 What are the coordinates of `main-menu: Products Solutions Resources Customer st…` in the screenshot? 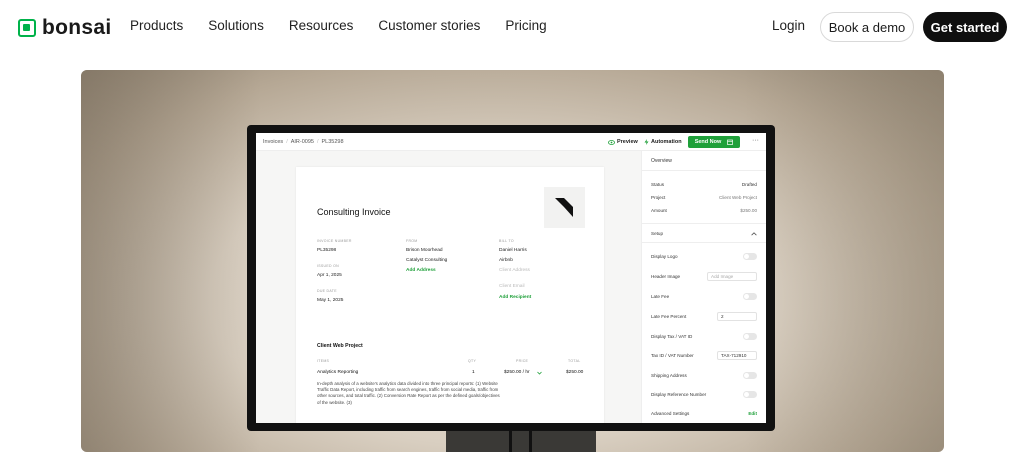 It's located at (338, 25).